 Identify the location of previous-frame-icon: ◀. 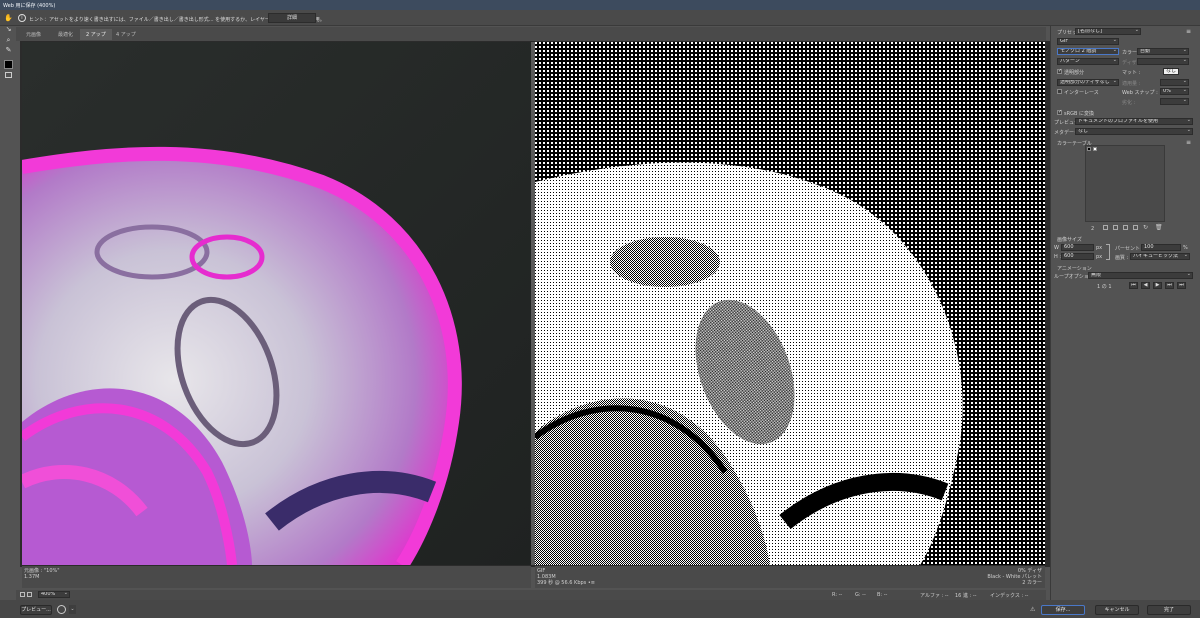
(1145, 285).